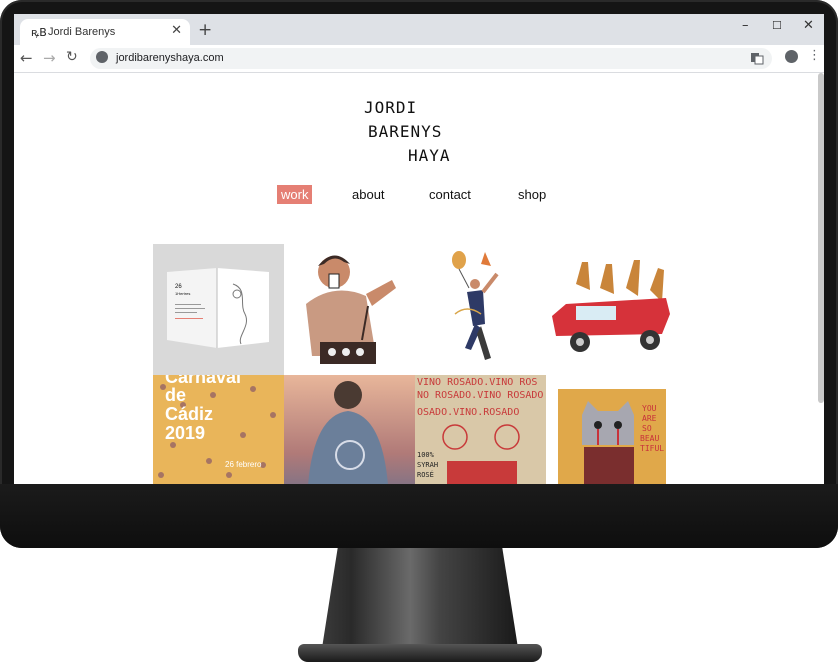  What do you see at coordinates (349, 429) in the screenshot?
I see `tile-woman-sunset` at bounding box center [349, 429].